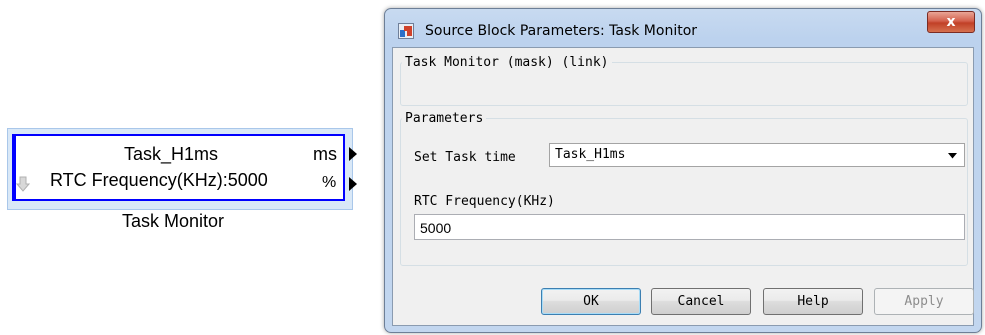 This screenshot has height=335, width=985. I want to click on parameters-group-label: Parameters, so click(444, 118).